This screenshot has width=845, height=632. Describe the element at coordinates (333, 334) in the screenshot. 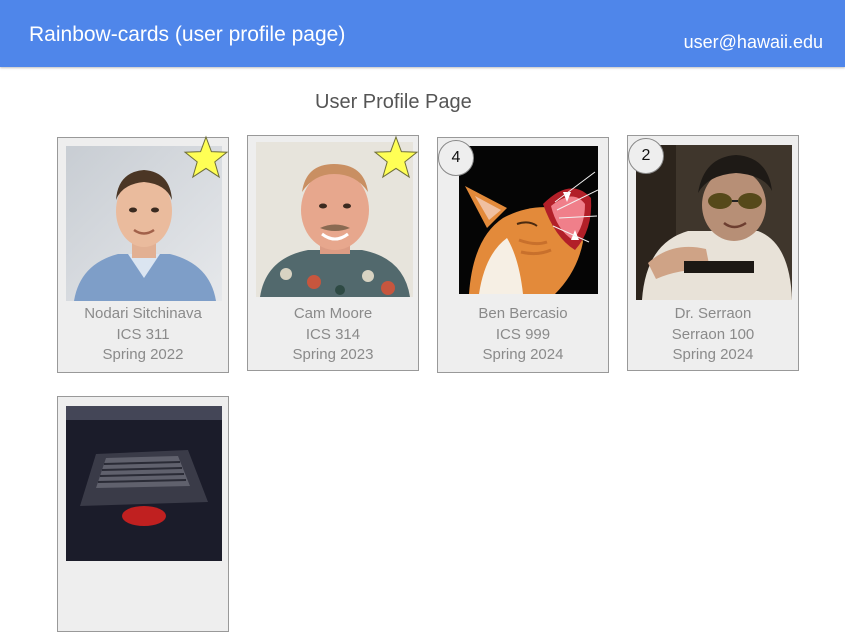

I see `card-course: ICS 314` at that location.